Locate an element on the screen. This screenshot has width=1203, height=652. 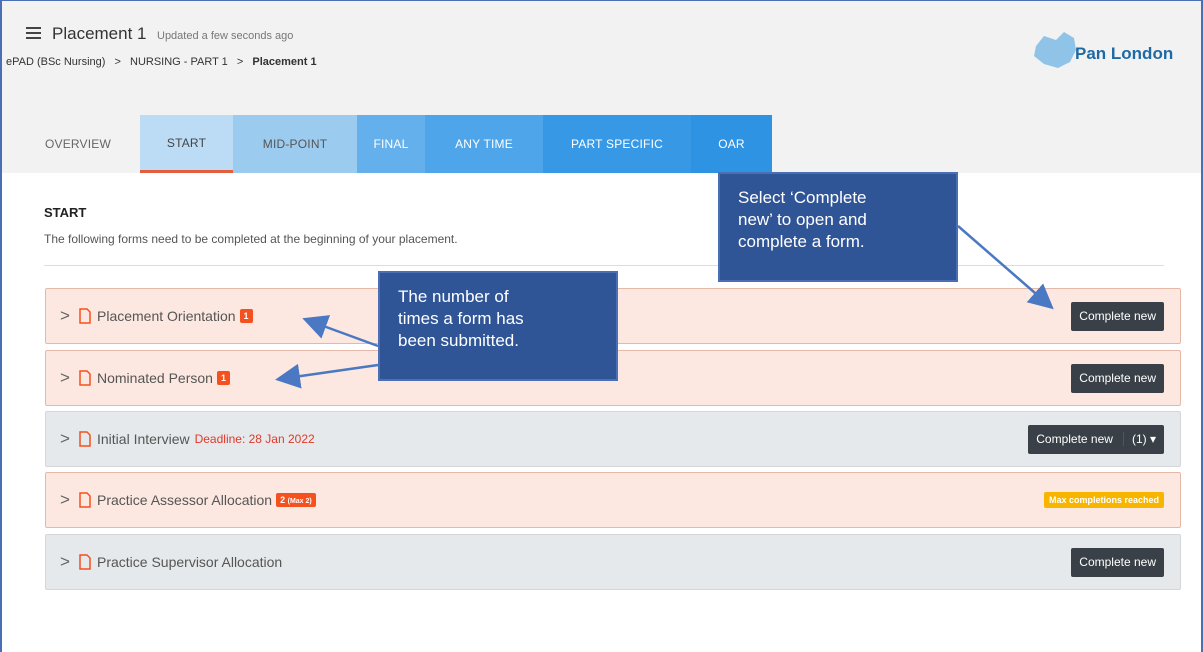
logo-text: Pan London is located at coordinates (1124, 53).